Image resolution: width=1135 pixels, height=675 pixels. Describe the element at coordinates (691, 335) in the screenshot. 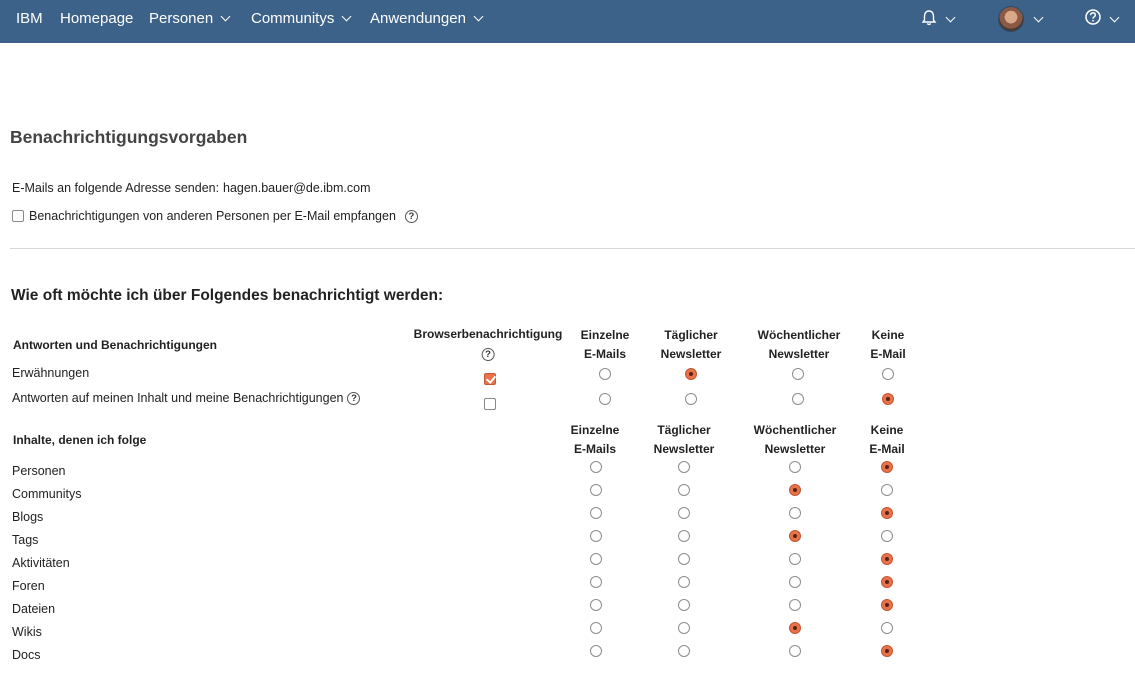

I see `column-header-line: Täglicher` at that location.